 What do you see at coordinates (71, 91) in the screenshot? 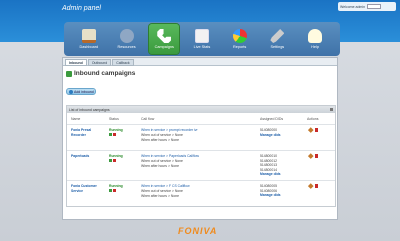
I see `plus-icon` at bounding box center [71, 91].